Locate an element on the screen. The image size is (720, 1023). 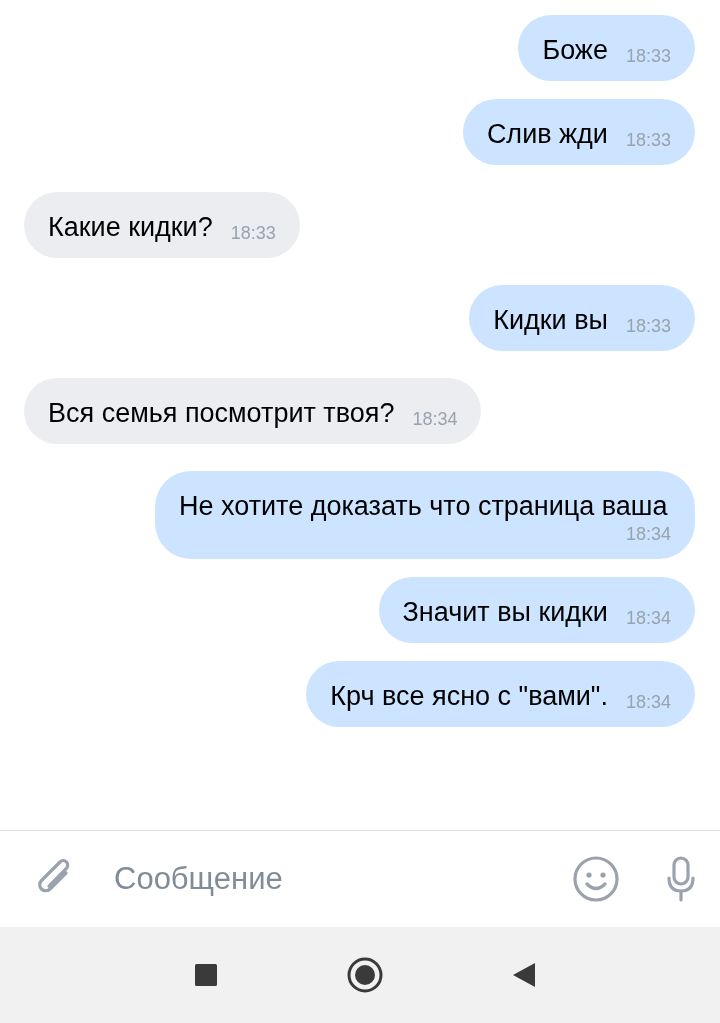
smiley-icon is located at coordinates (596, 879).